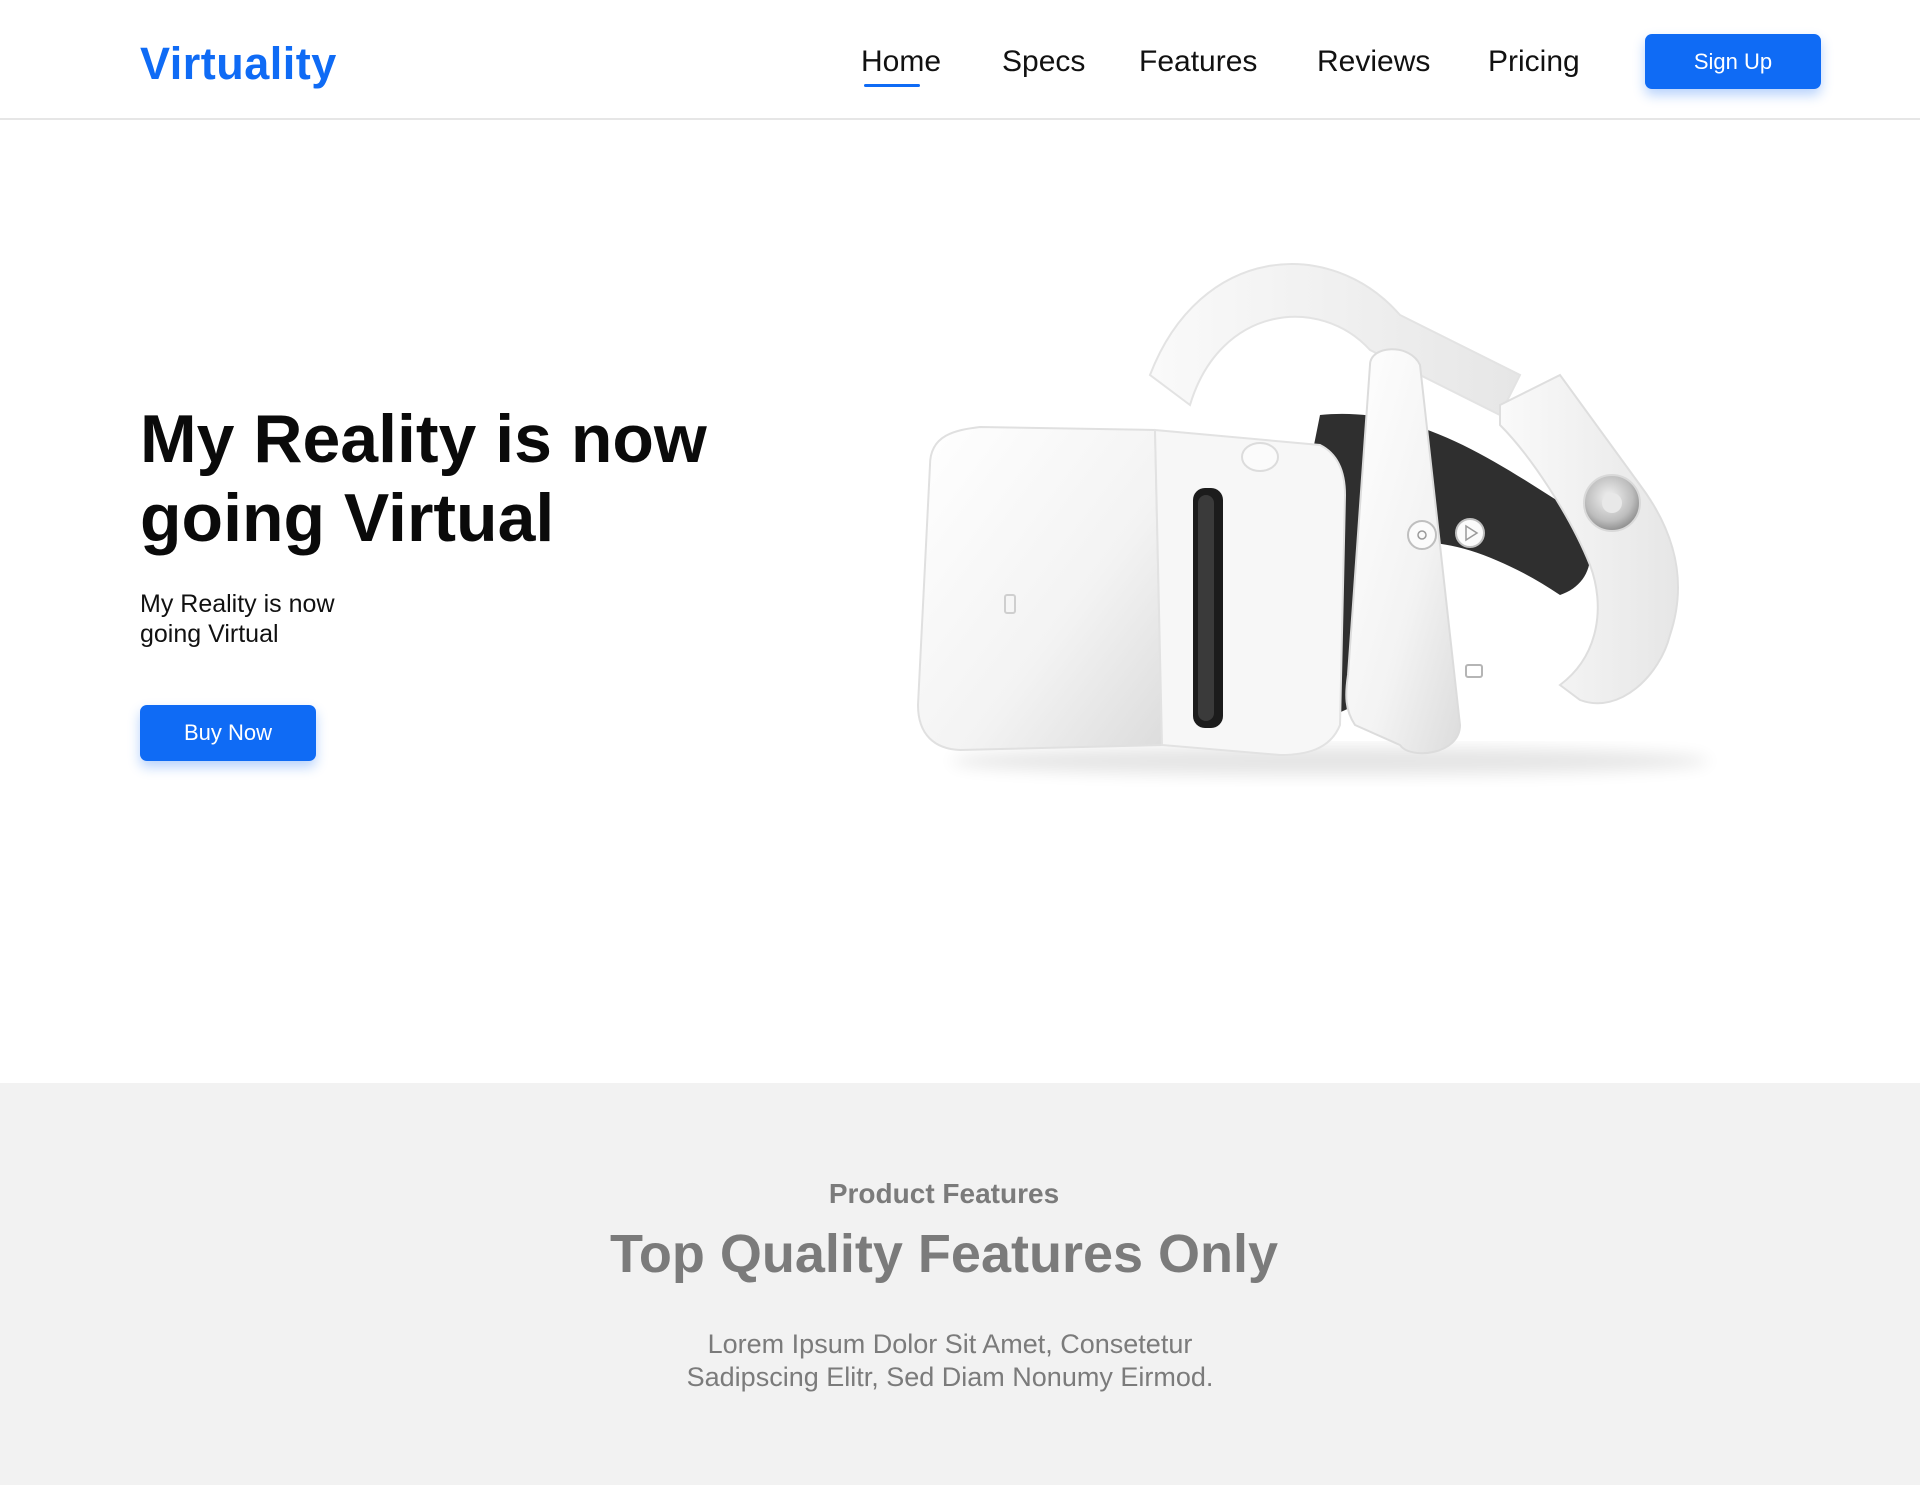 The width and height of the screenshot is (1920, 1485). Describe the element at coordinates (238, 64) in the screenshot. I see `brand-logo: Virtuality` at that location.